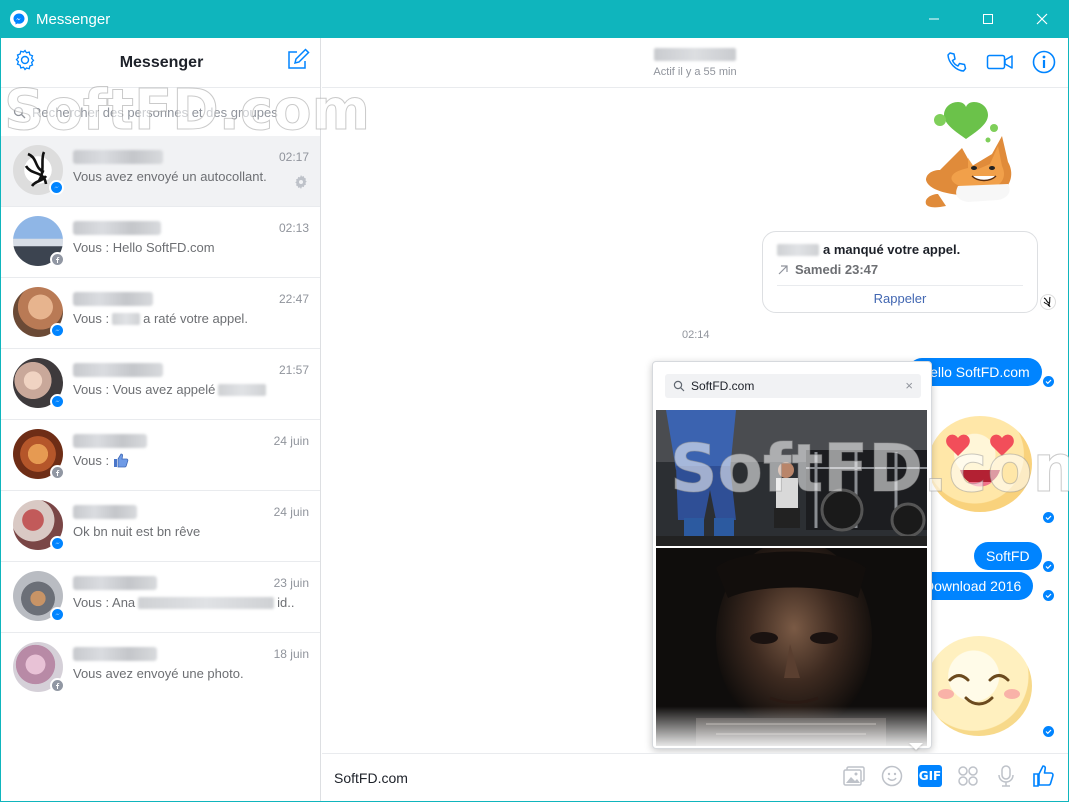 The image size is (1069, 802). Describe the element at coordinates (144, 247) in the screenshot. I see `conversation-snippet: Vous : Hello SoftFD.com` at that location.